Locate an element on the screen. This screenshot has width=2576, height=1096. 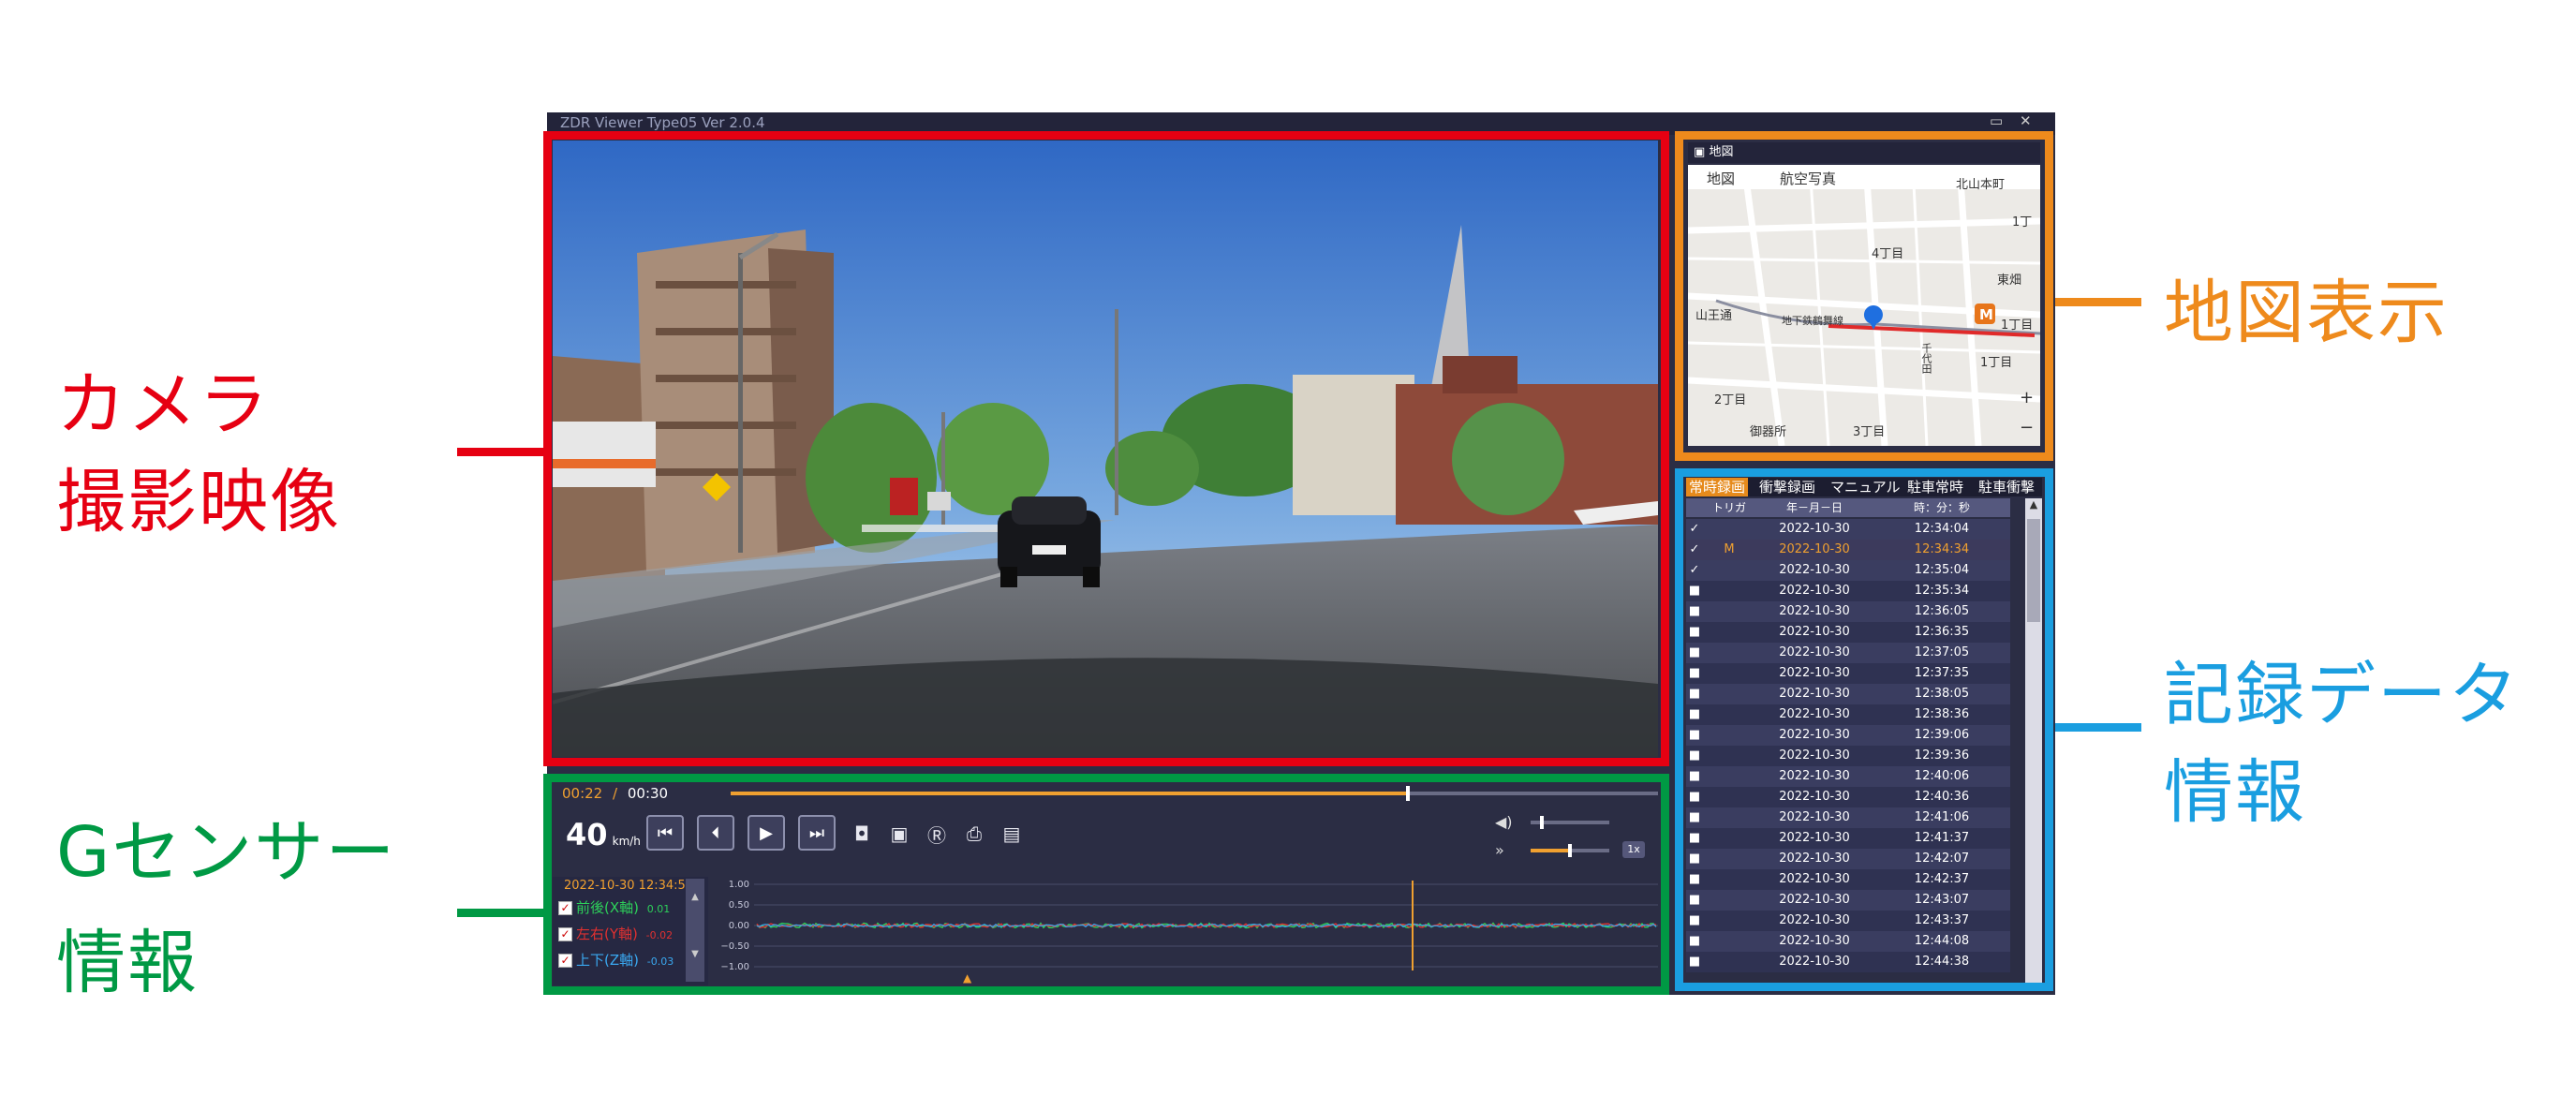
row-trigger is located at coordinates (1729, 879).